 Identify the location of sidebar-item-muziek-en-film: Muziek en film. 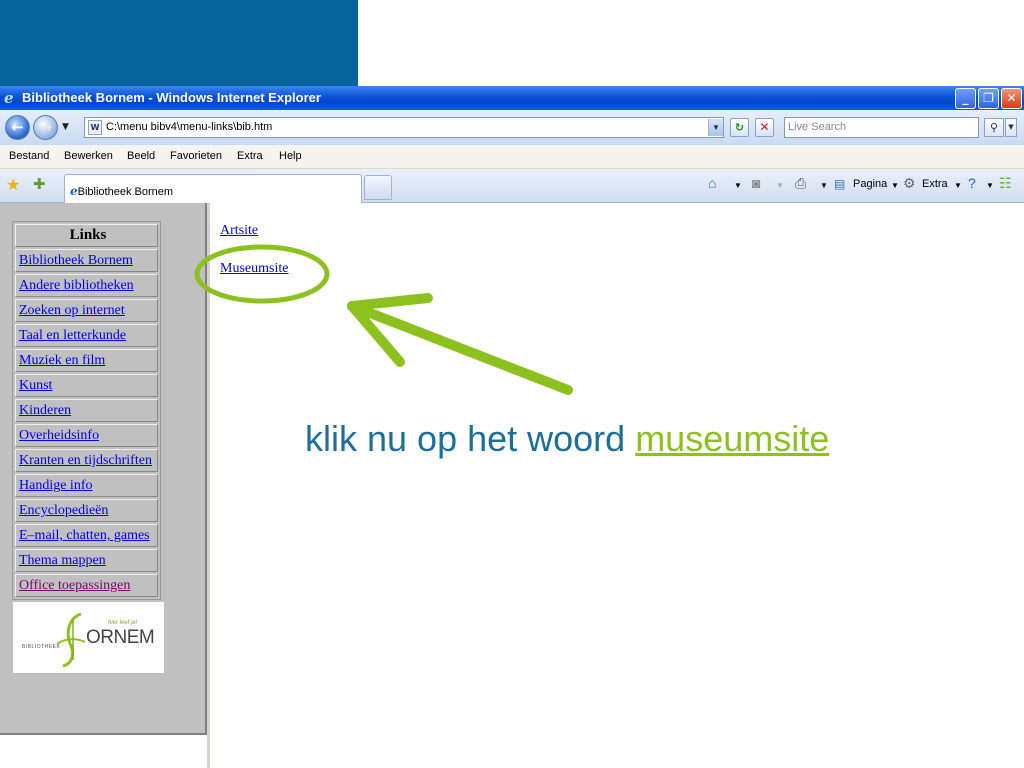
(86, 360).